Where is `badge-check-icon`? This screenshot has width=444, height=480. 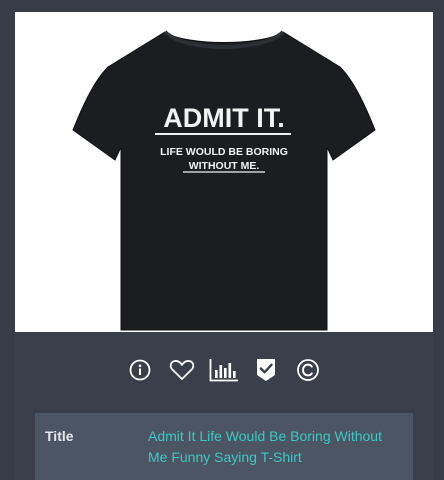 badge-check-icon is located at coordinates (266, 370).